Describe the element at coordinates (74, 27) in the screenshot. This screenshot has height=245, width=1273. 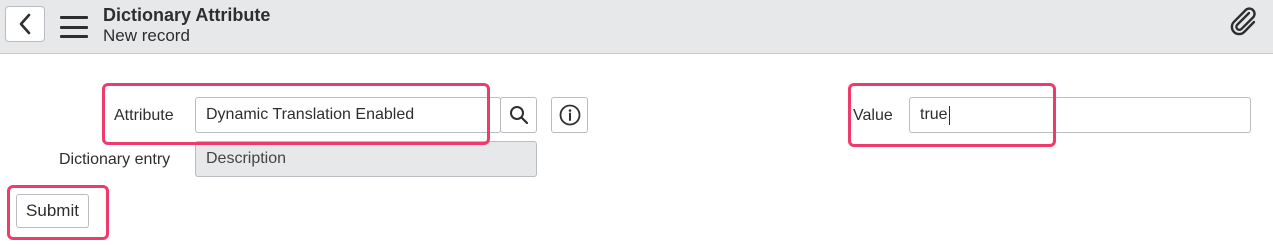
I see `hamburger-menu-icon` at that location.